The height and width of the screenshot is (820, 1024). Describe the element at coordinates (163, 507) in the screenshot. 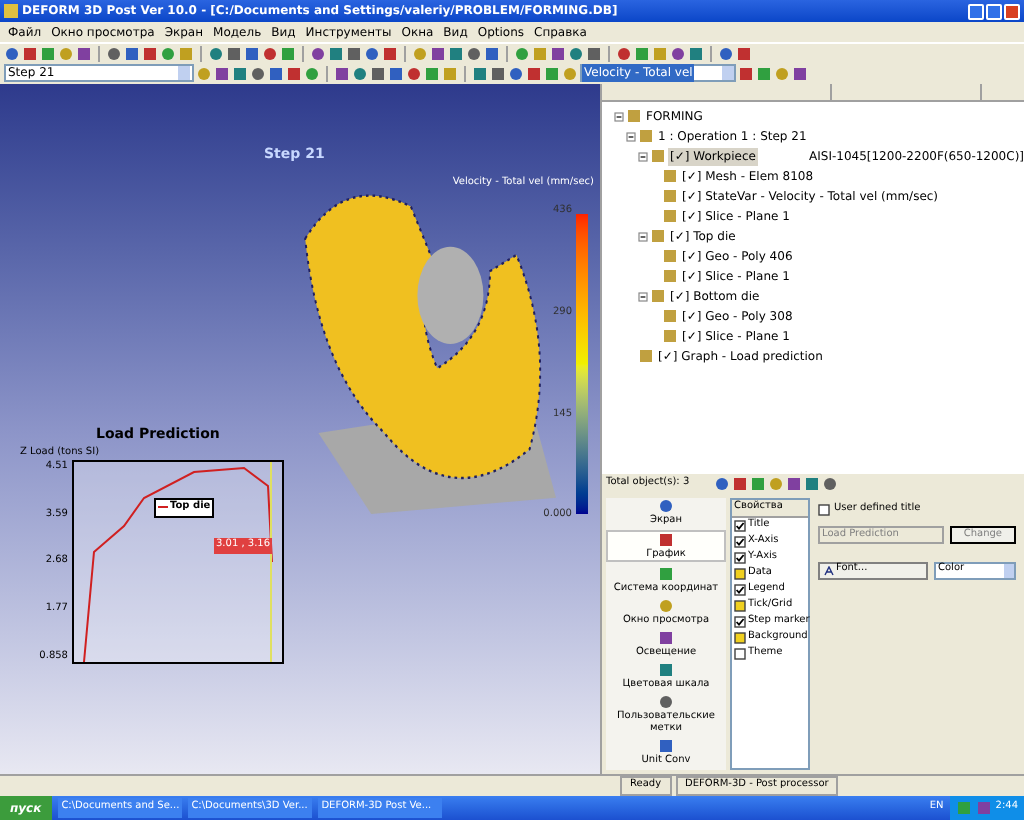

I see `legend-line-icon` at that location.